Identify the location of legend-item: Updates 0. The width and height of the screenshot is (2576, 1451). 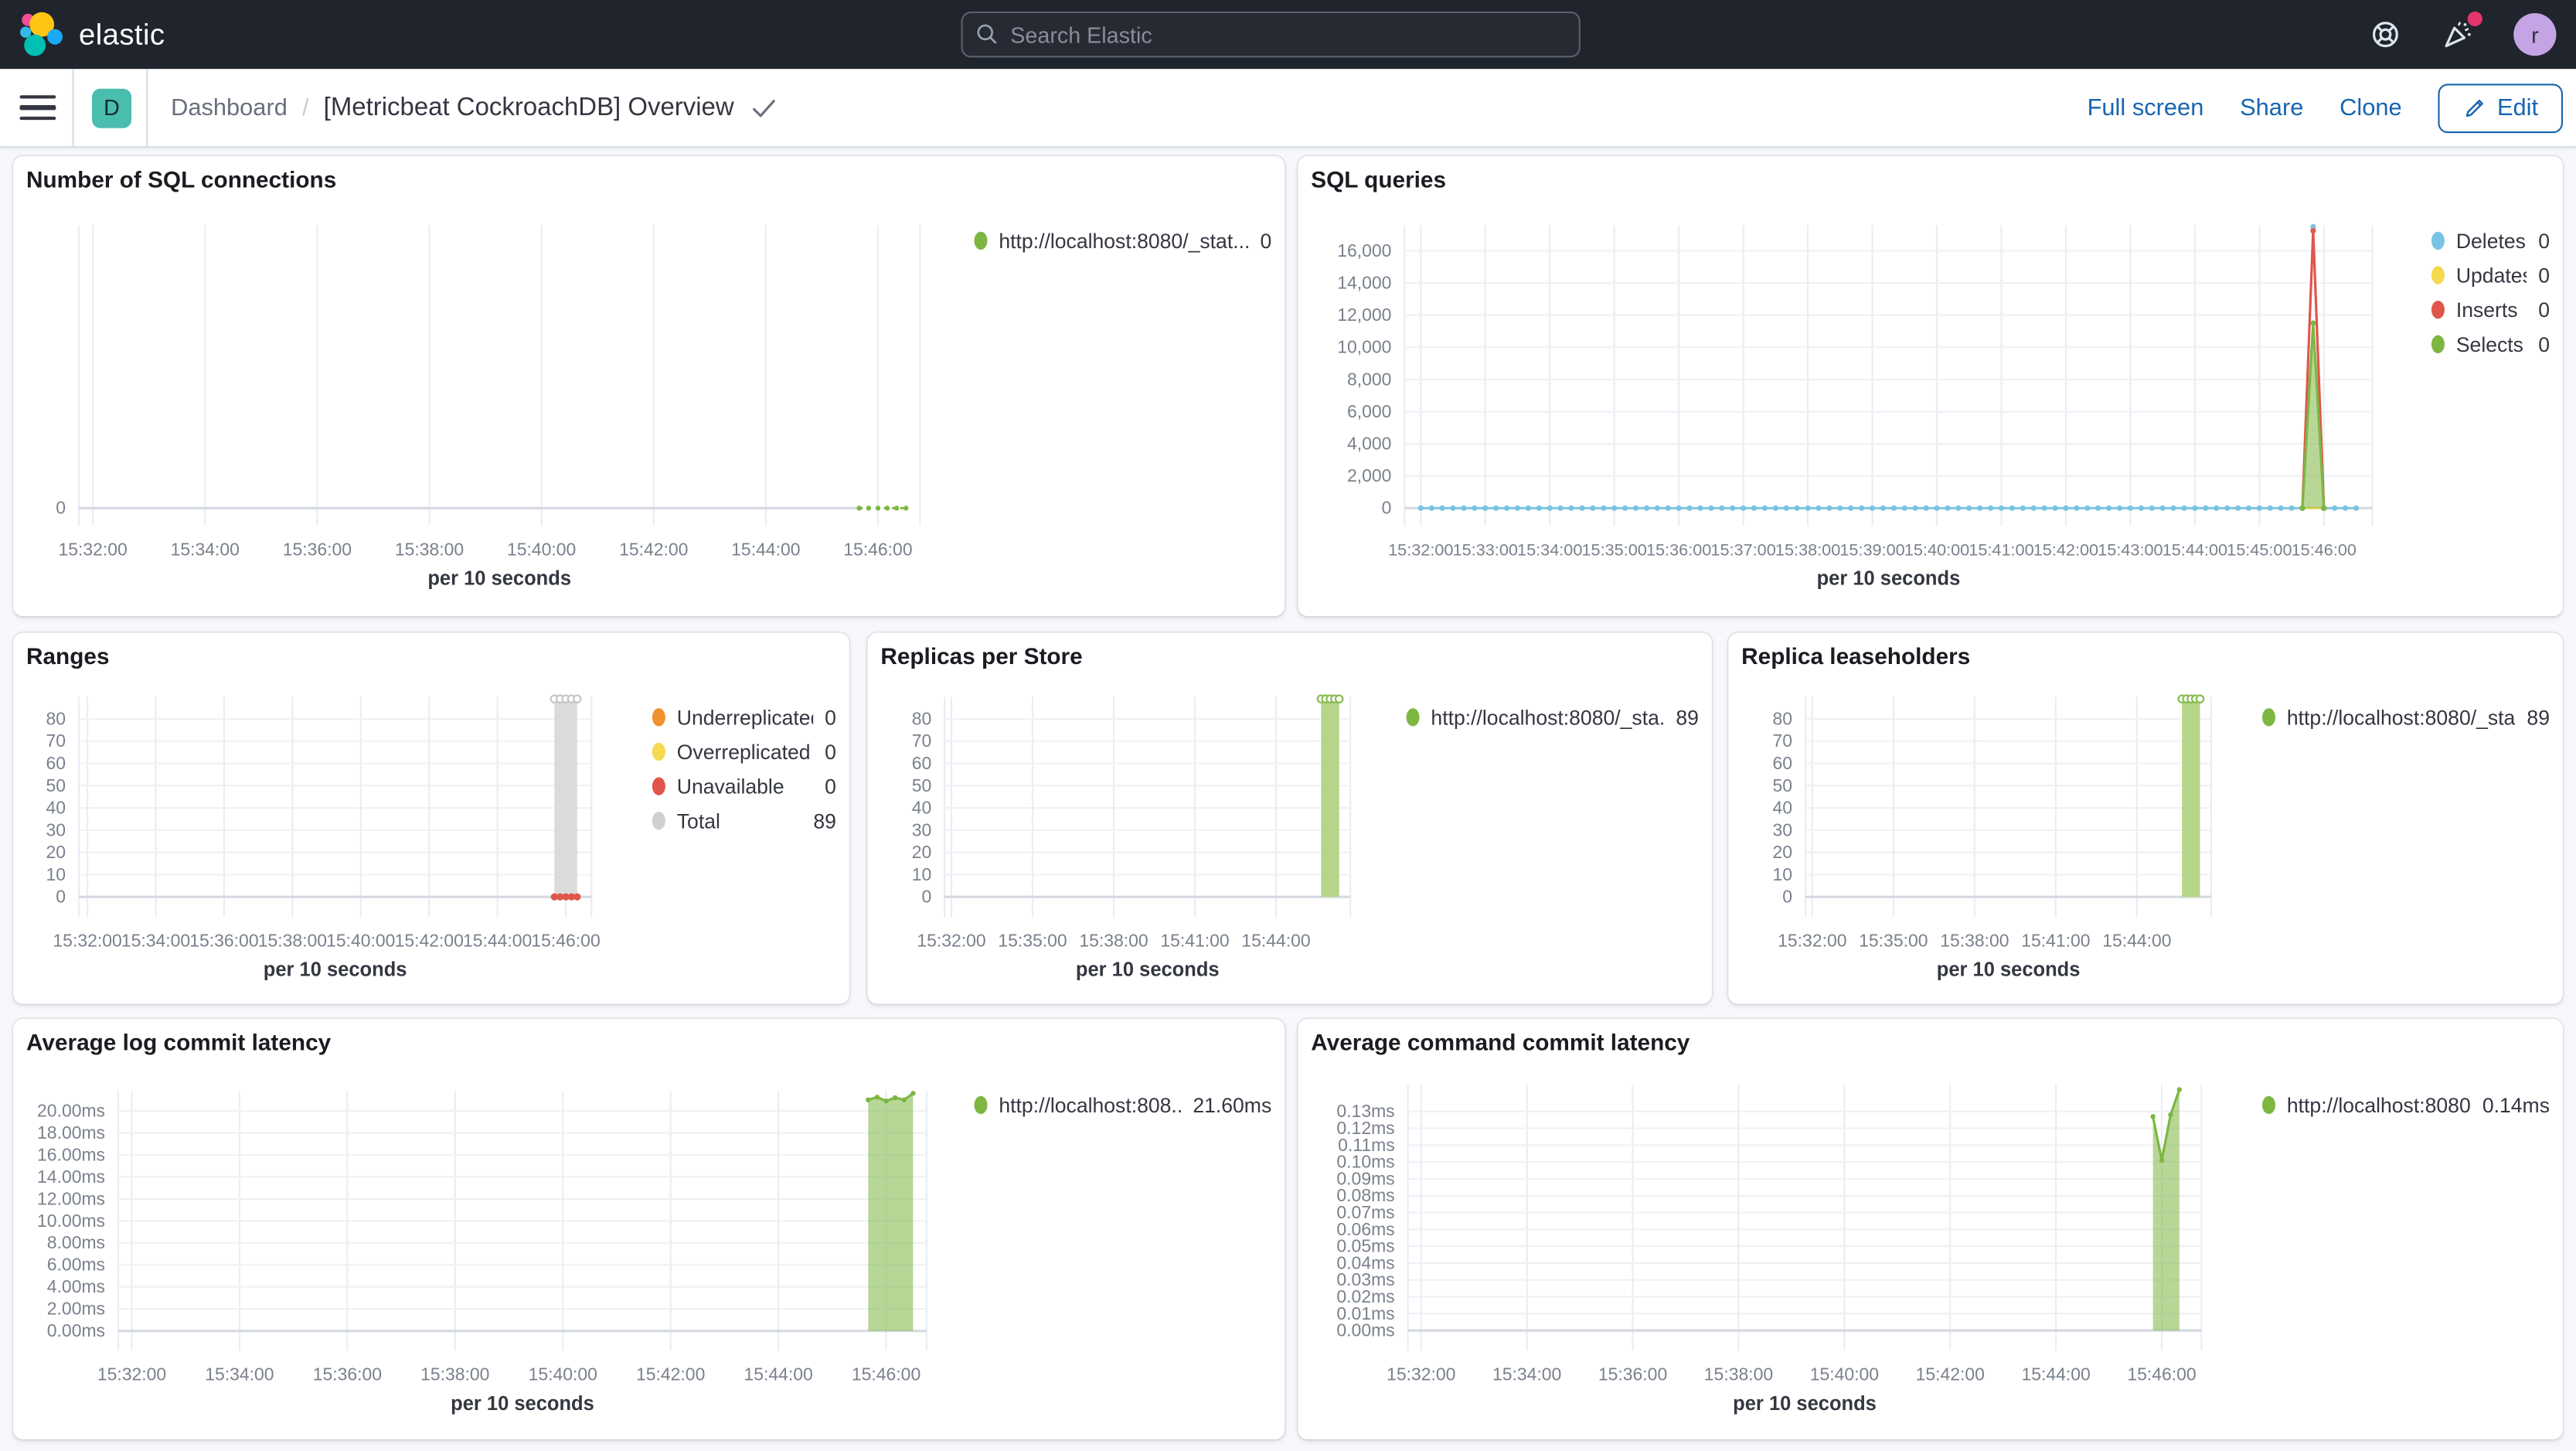
(2490, 275).